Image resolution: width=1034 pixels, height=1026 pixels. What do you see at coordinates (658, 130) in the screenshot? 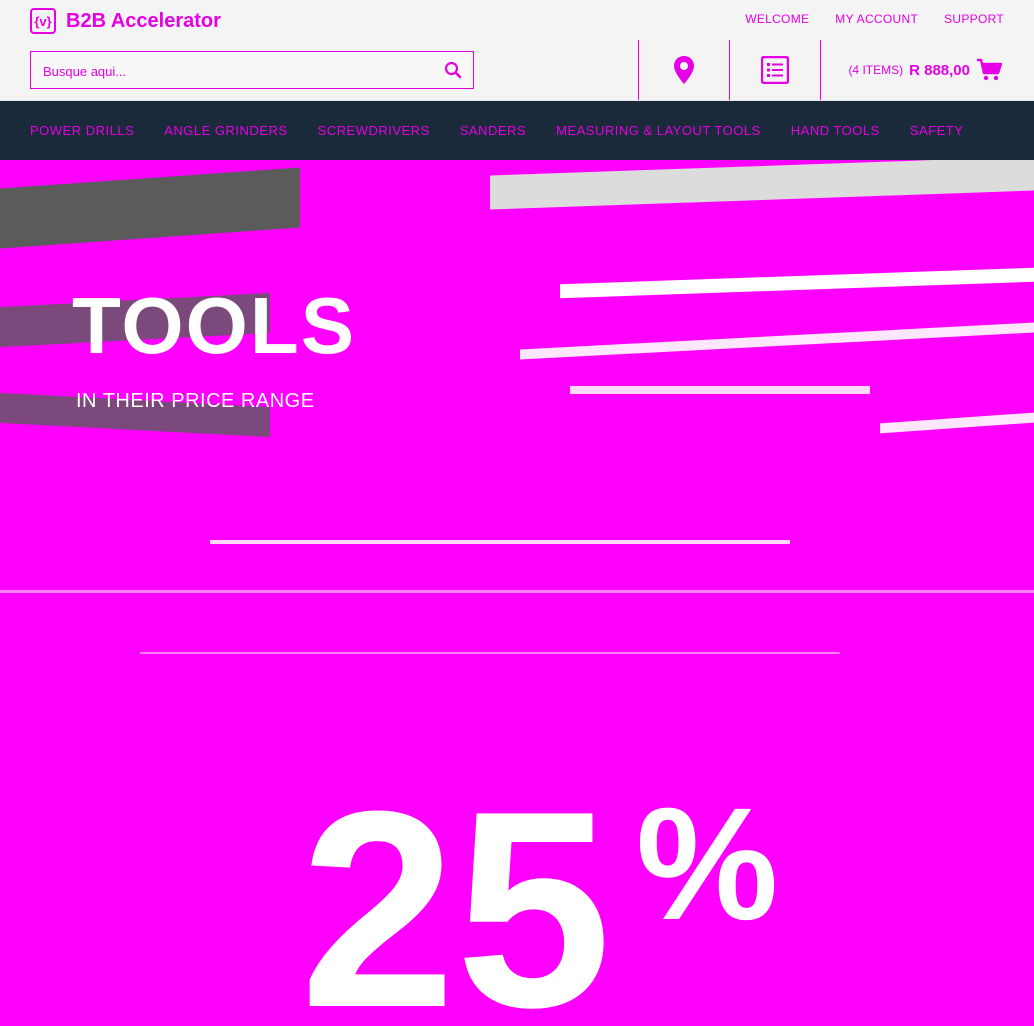
I see `nav-item-measuring-layout-tools: MEASURING & LAYOUT TOOLS` at bounding box center [658, 130].